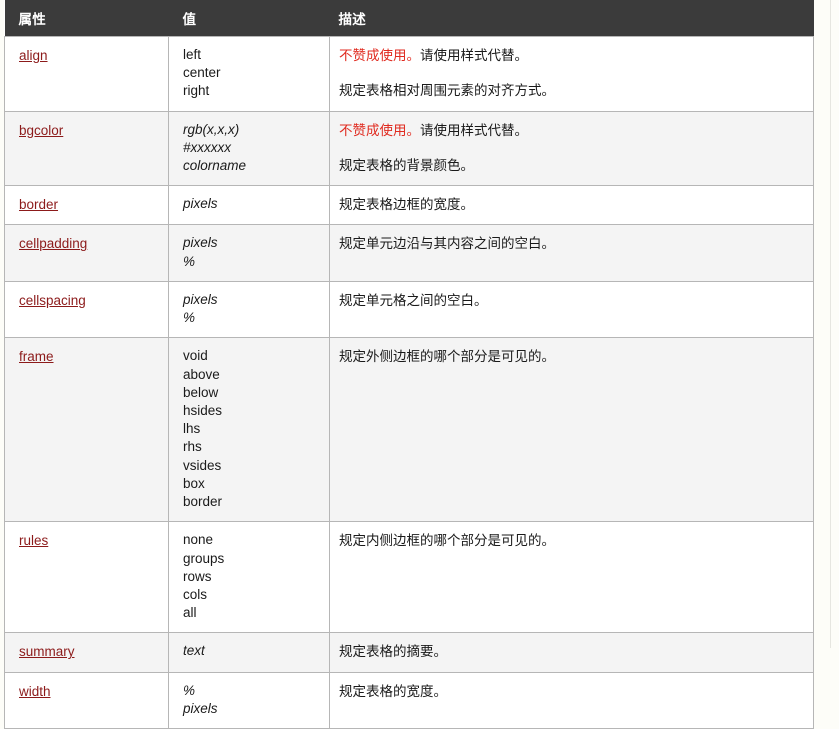 Image resolution: width=839 pixels, height=729 pixels. I want to click on value-item: right, so click(196, 91).